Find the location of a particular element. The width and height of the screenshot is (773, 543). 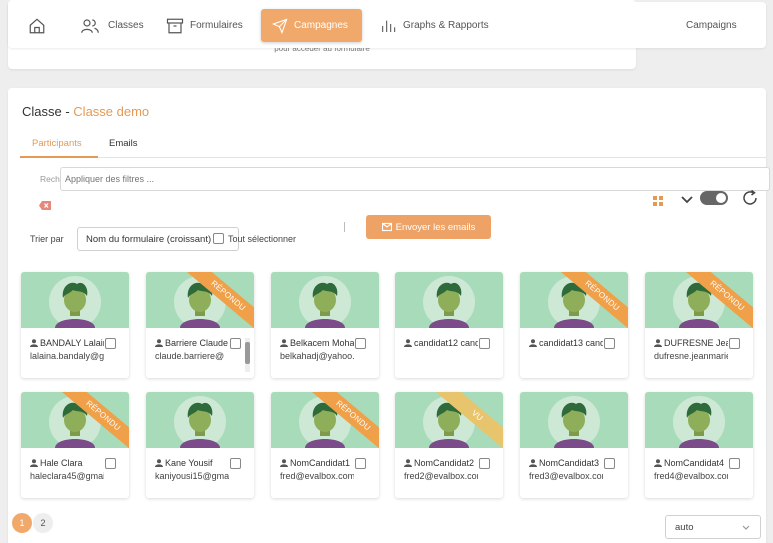

participant-card: NomCandidat3 fred3@evalbox.com is located at coordinates (574, 445).